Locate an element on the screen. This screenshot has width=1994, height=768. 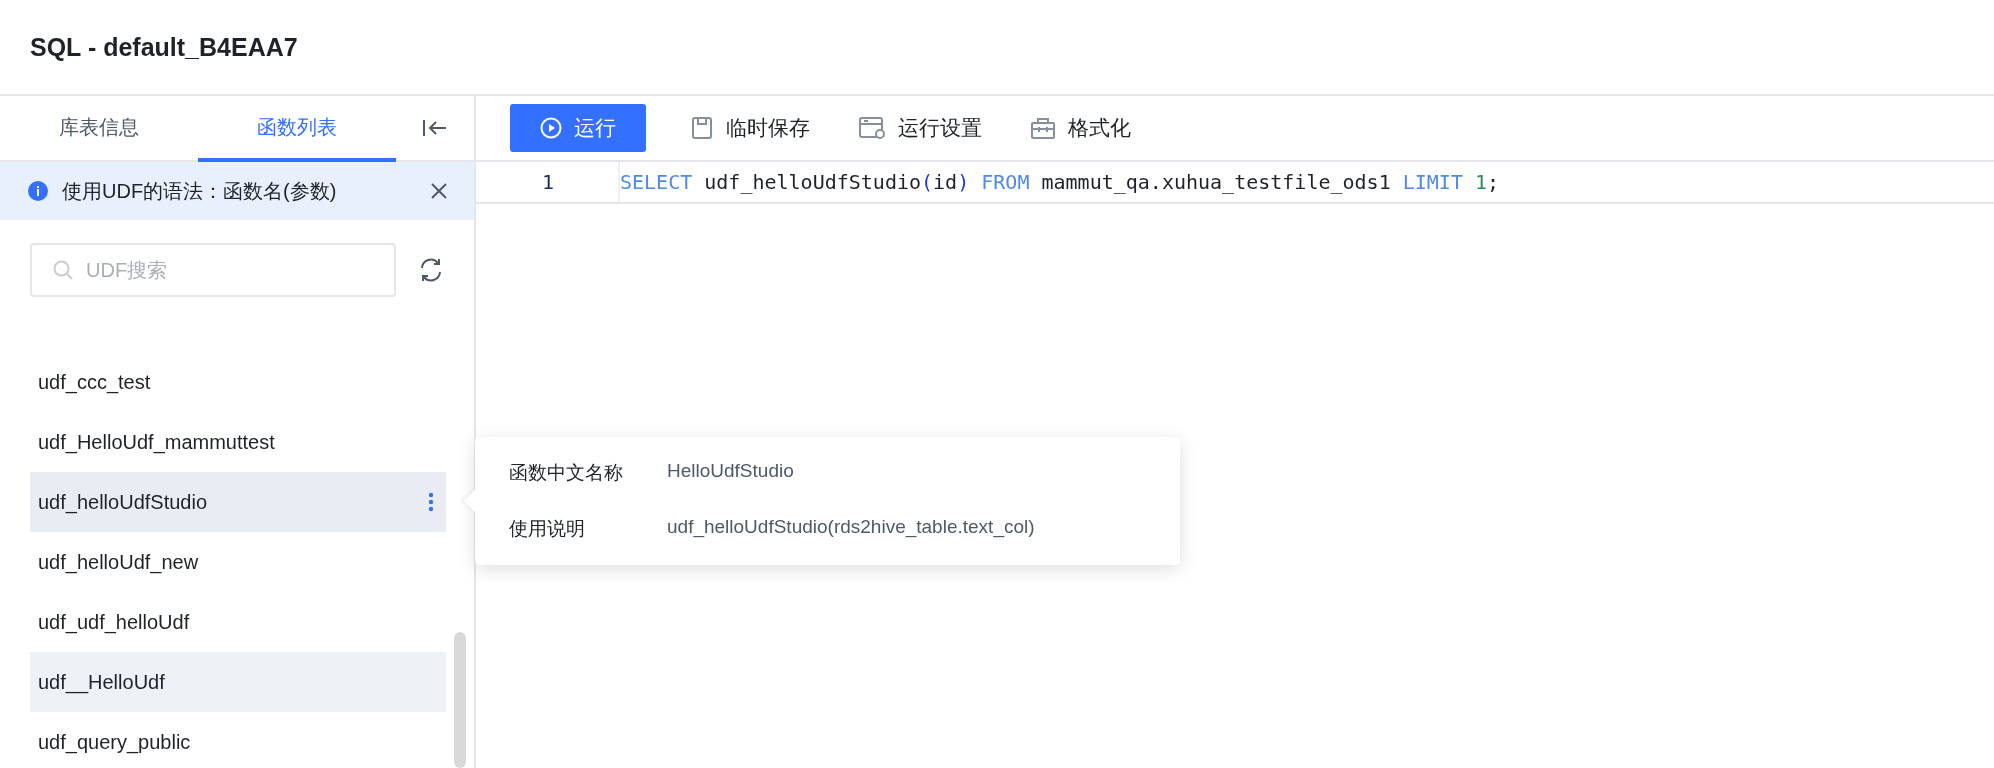
sidebar-tab: 库表信息 is located at coordinates (99, 129).